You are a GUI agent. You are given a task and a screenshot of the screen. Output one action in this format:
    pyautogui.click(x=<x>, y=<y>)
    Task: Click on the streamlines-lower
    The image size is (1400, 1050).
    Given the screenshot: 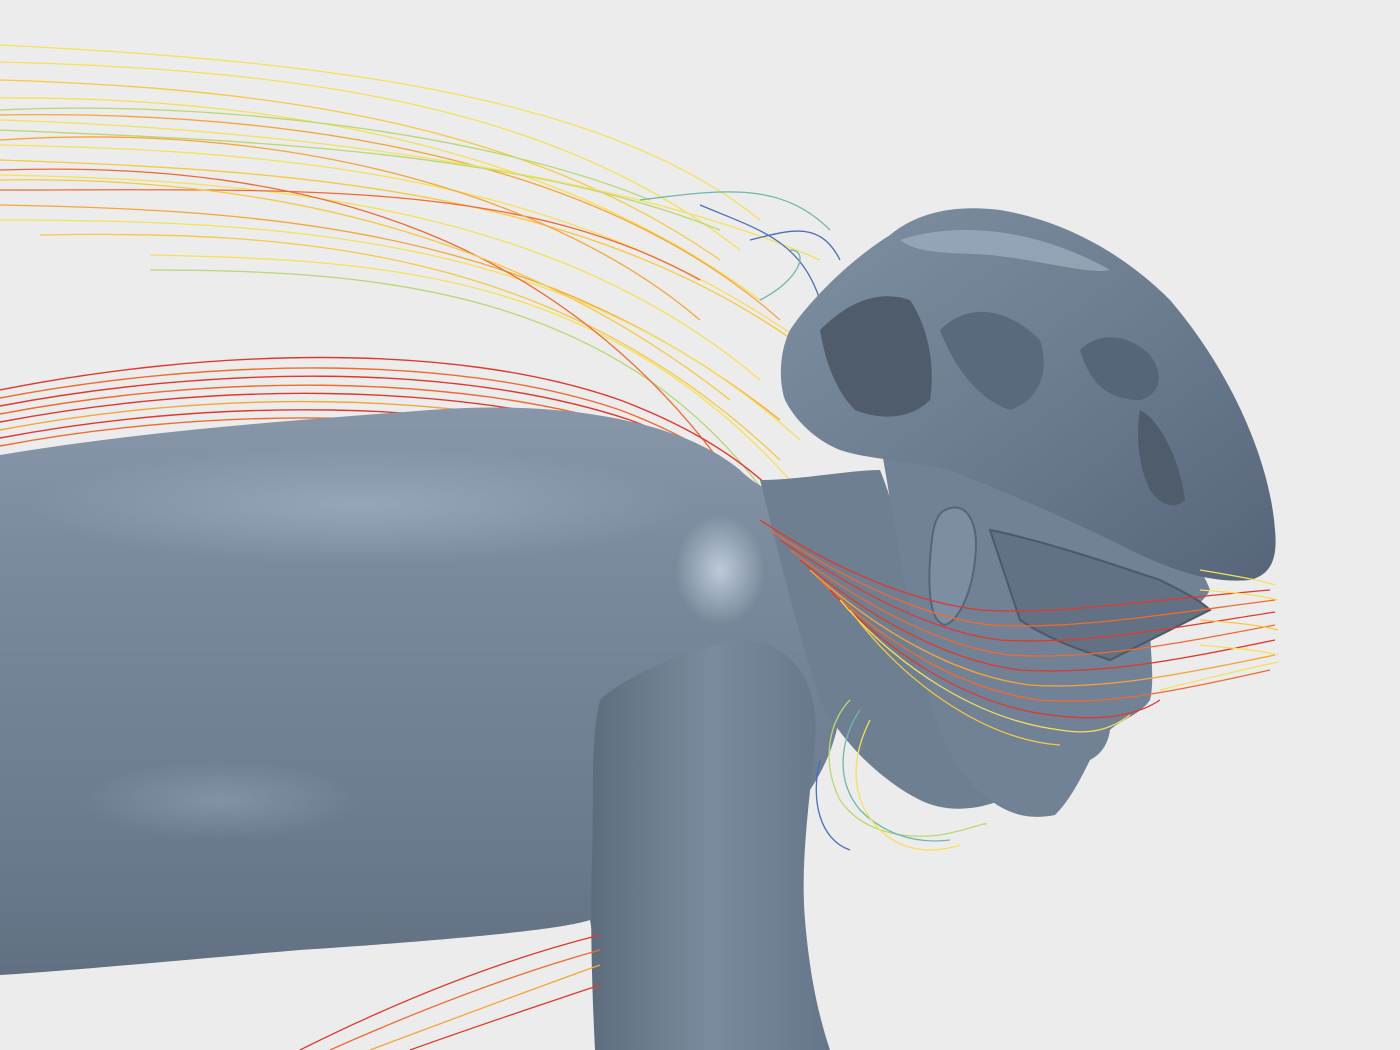 What is the action you would take?
    pyautogui.click(x=450, y=992)
    